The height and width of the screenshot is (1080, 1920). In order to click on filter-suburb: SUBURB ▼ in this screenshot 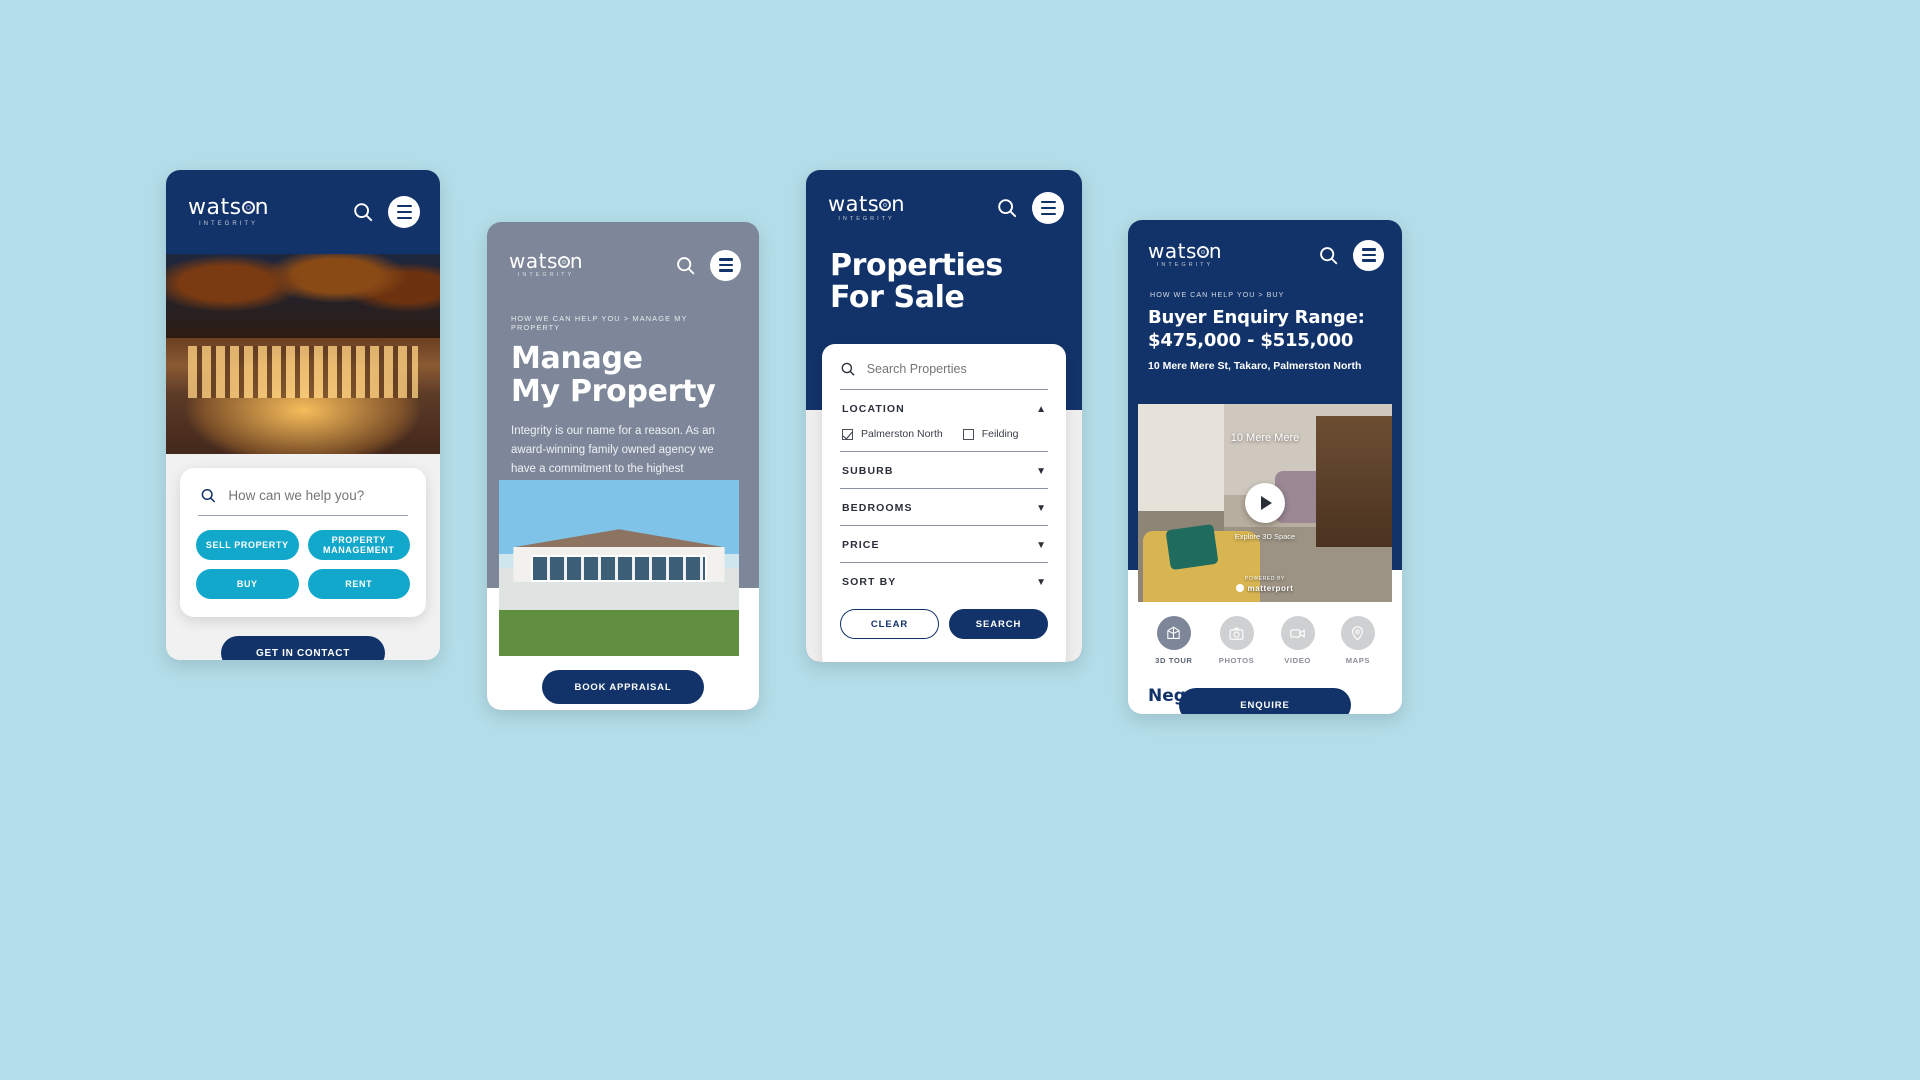, I will do `click(944, 469)`.